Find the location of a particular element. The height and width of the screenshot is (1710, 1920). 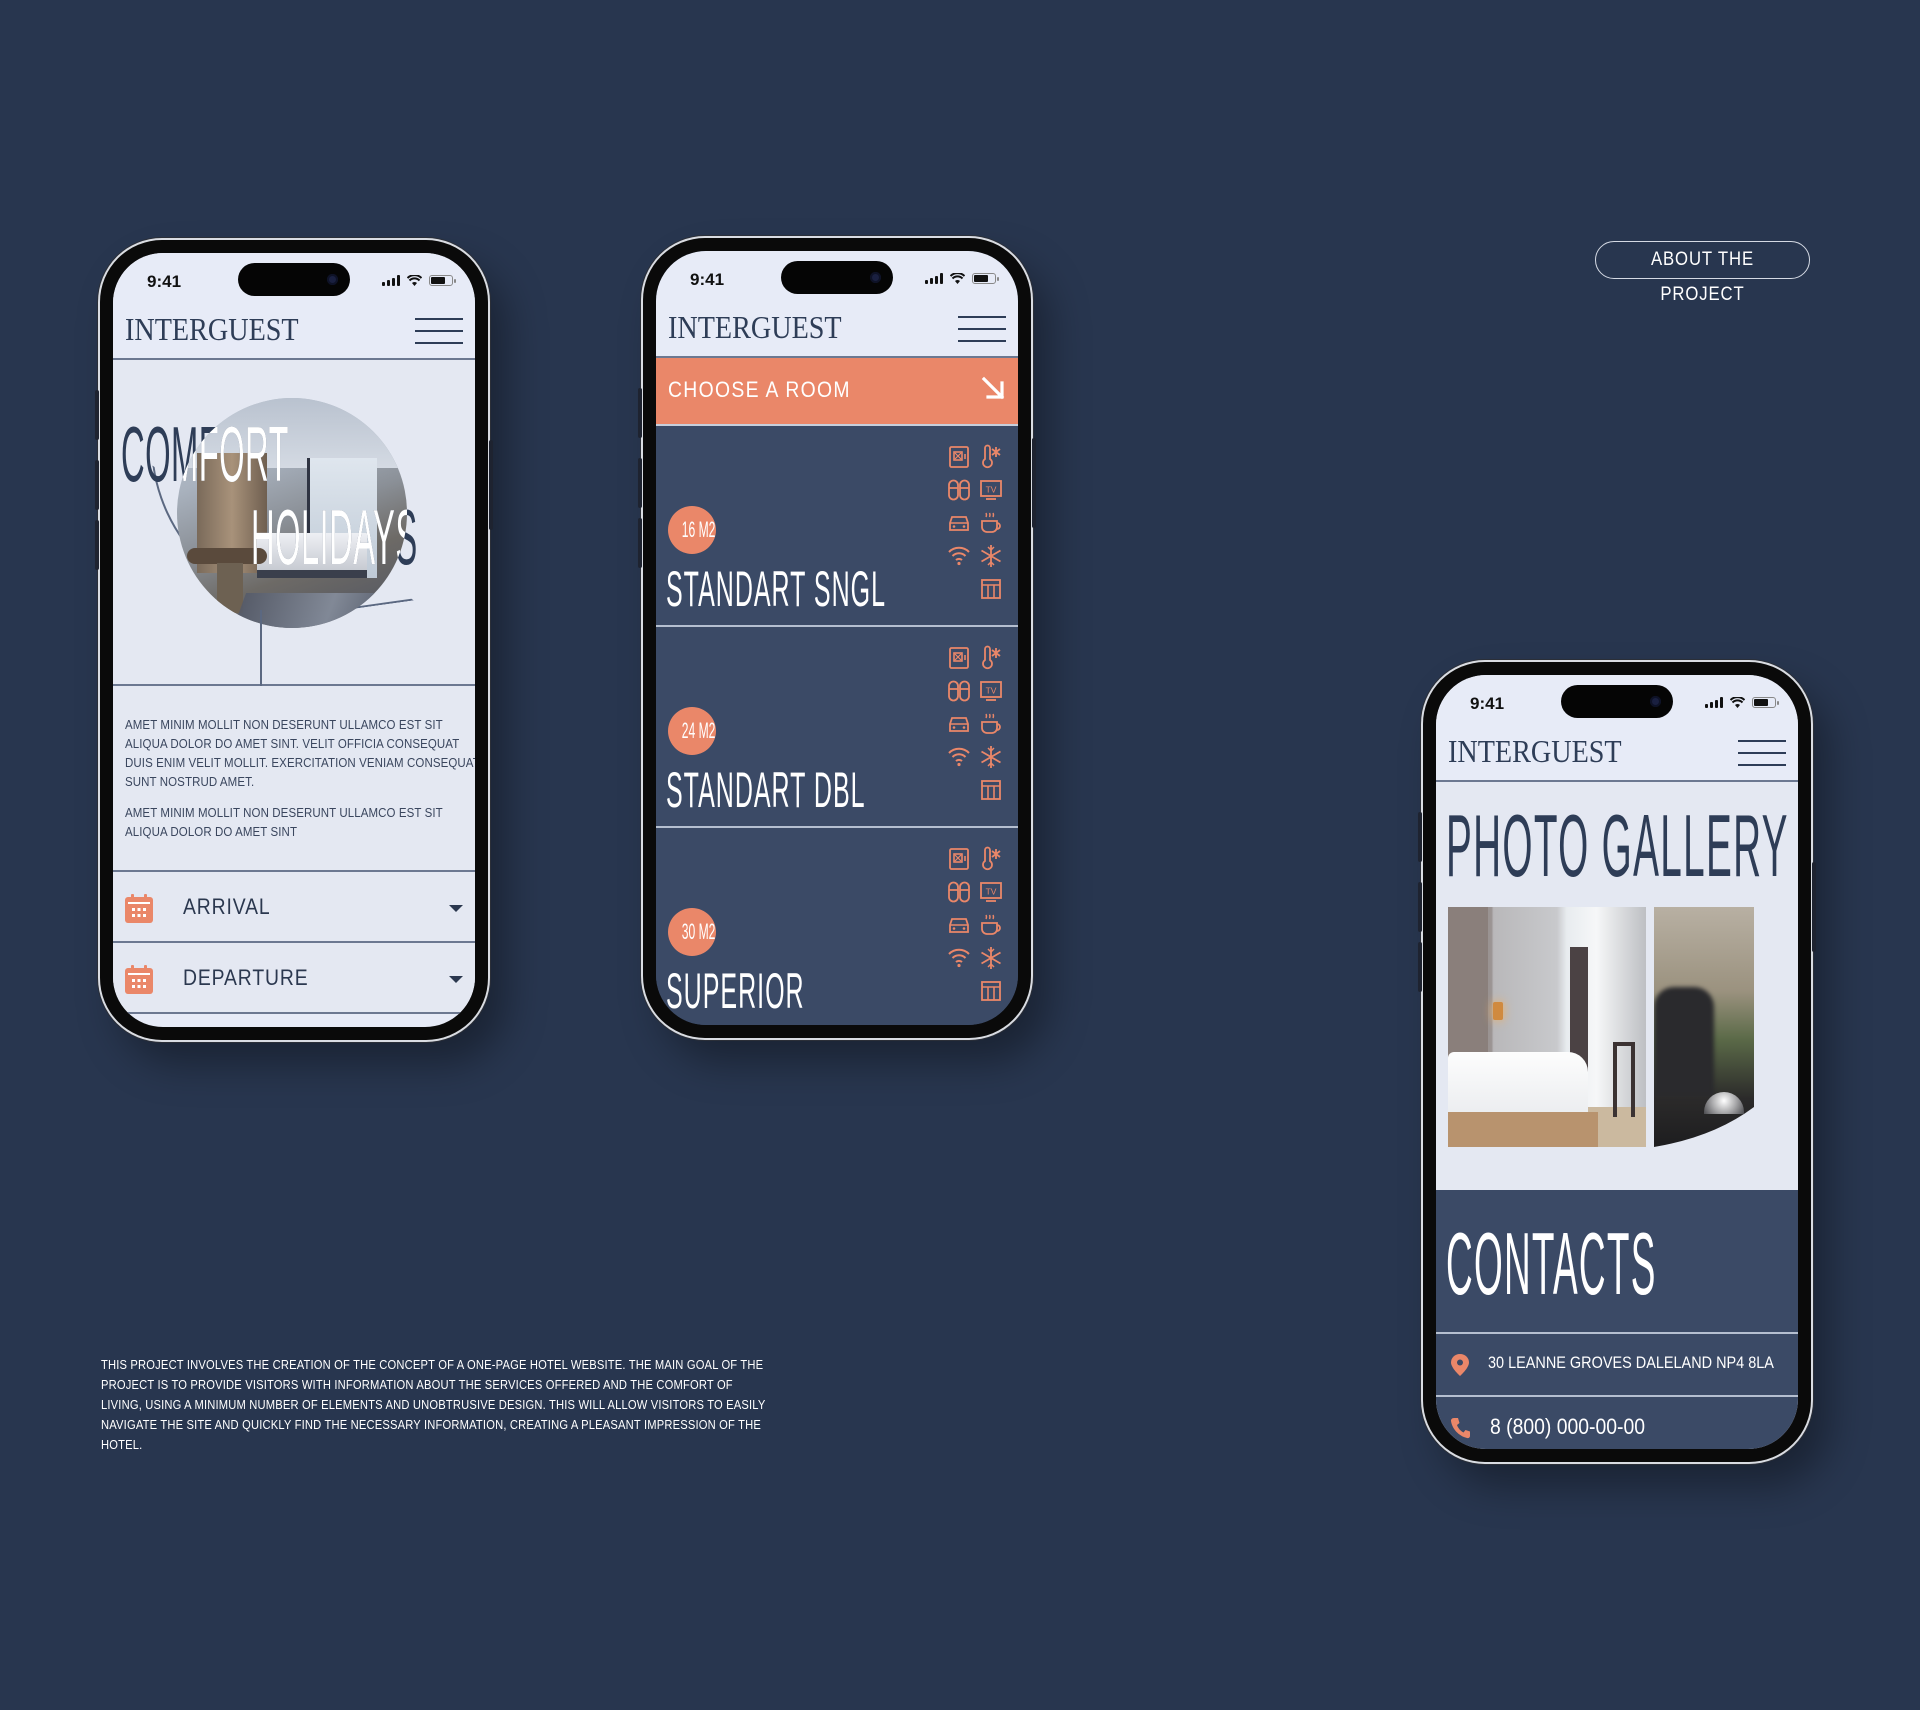

room-card: 16 M2 STANDART SNGL TV is located at coordinates (837, 526).